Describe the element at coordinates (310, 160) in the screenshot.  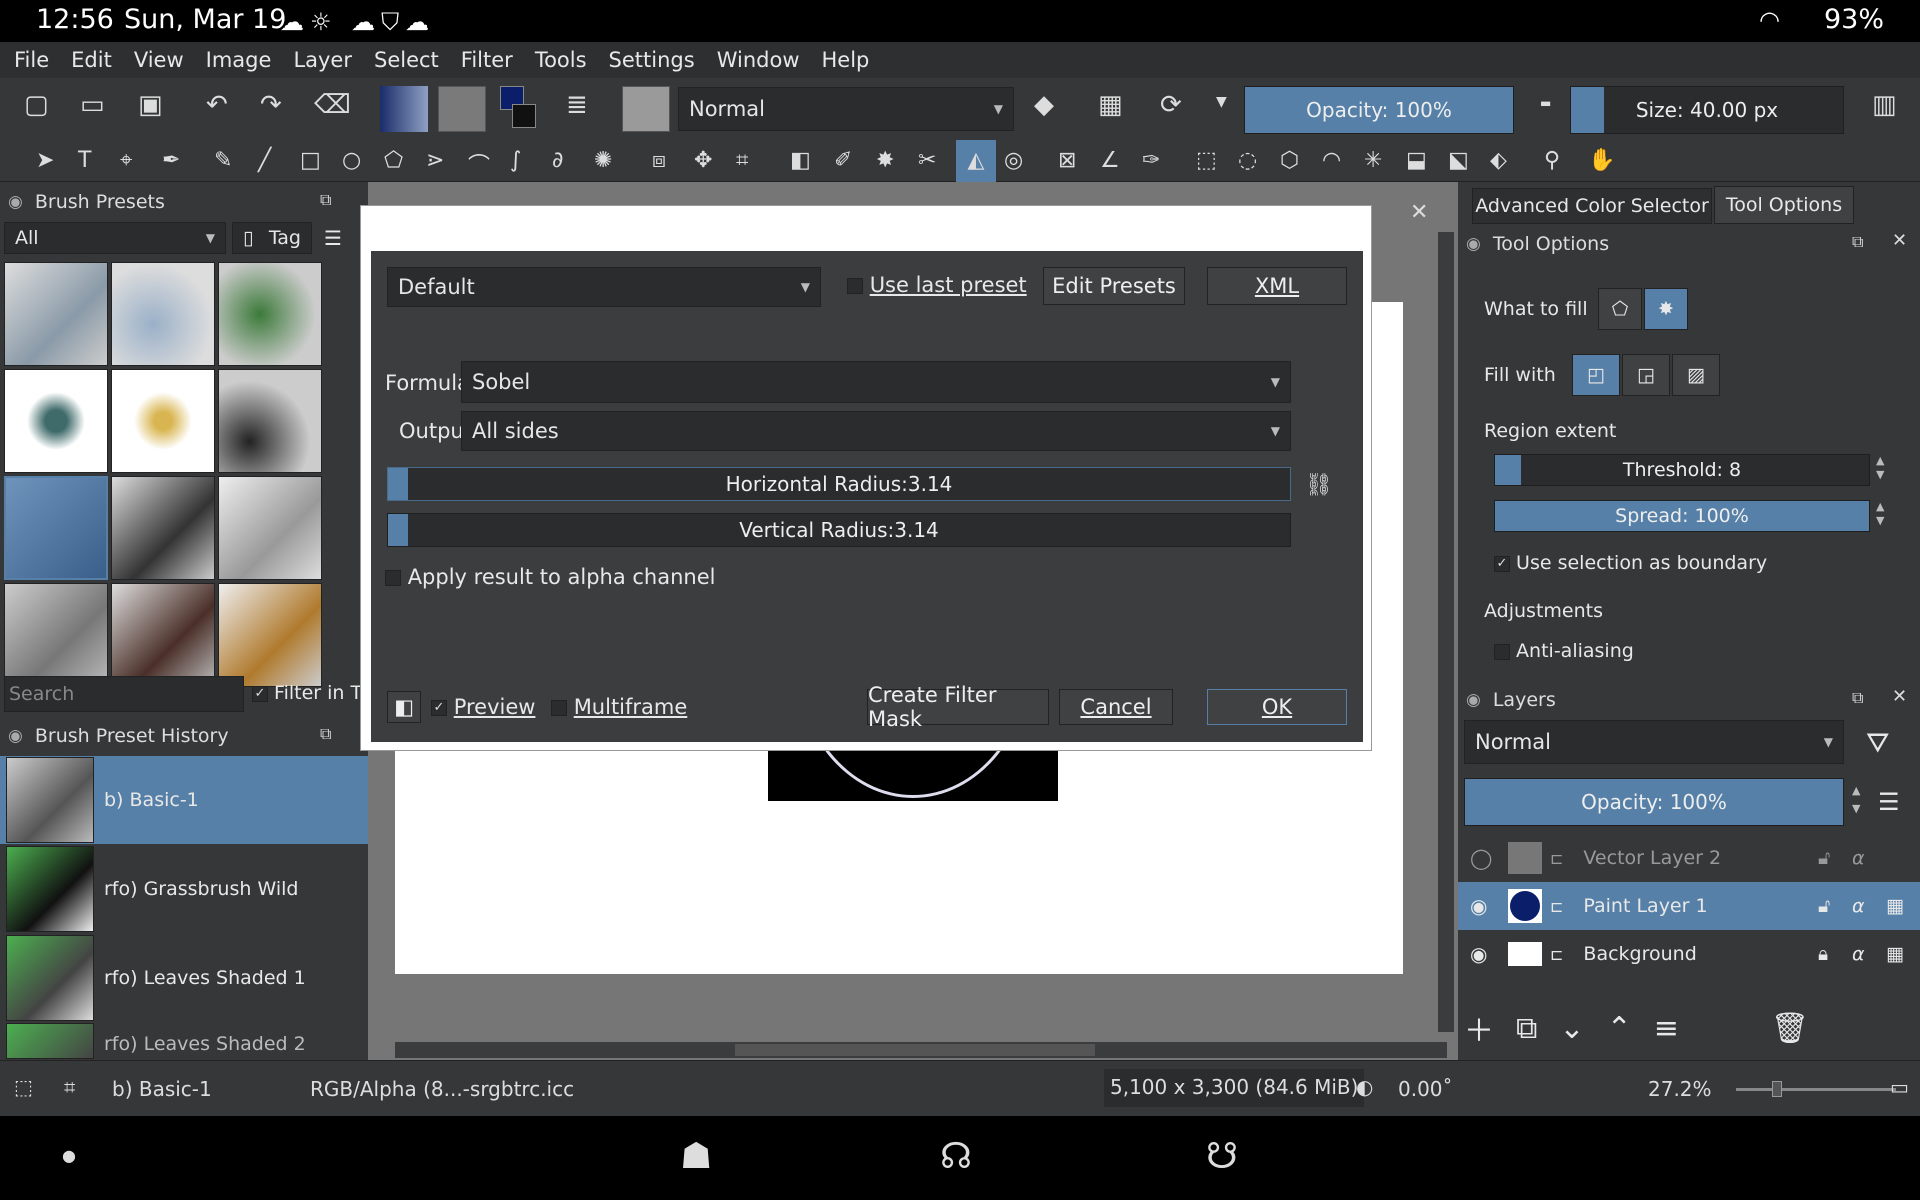
I see `rectangle-tool-icon: □` at that location.